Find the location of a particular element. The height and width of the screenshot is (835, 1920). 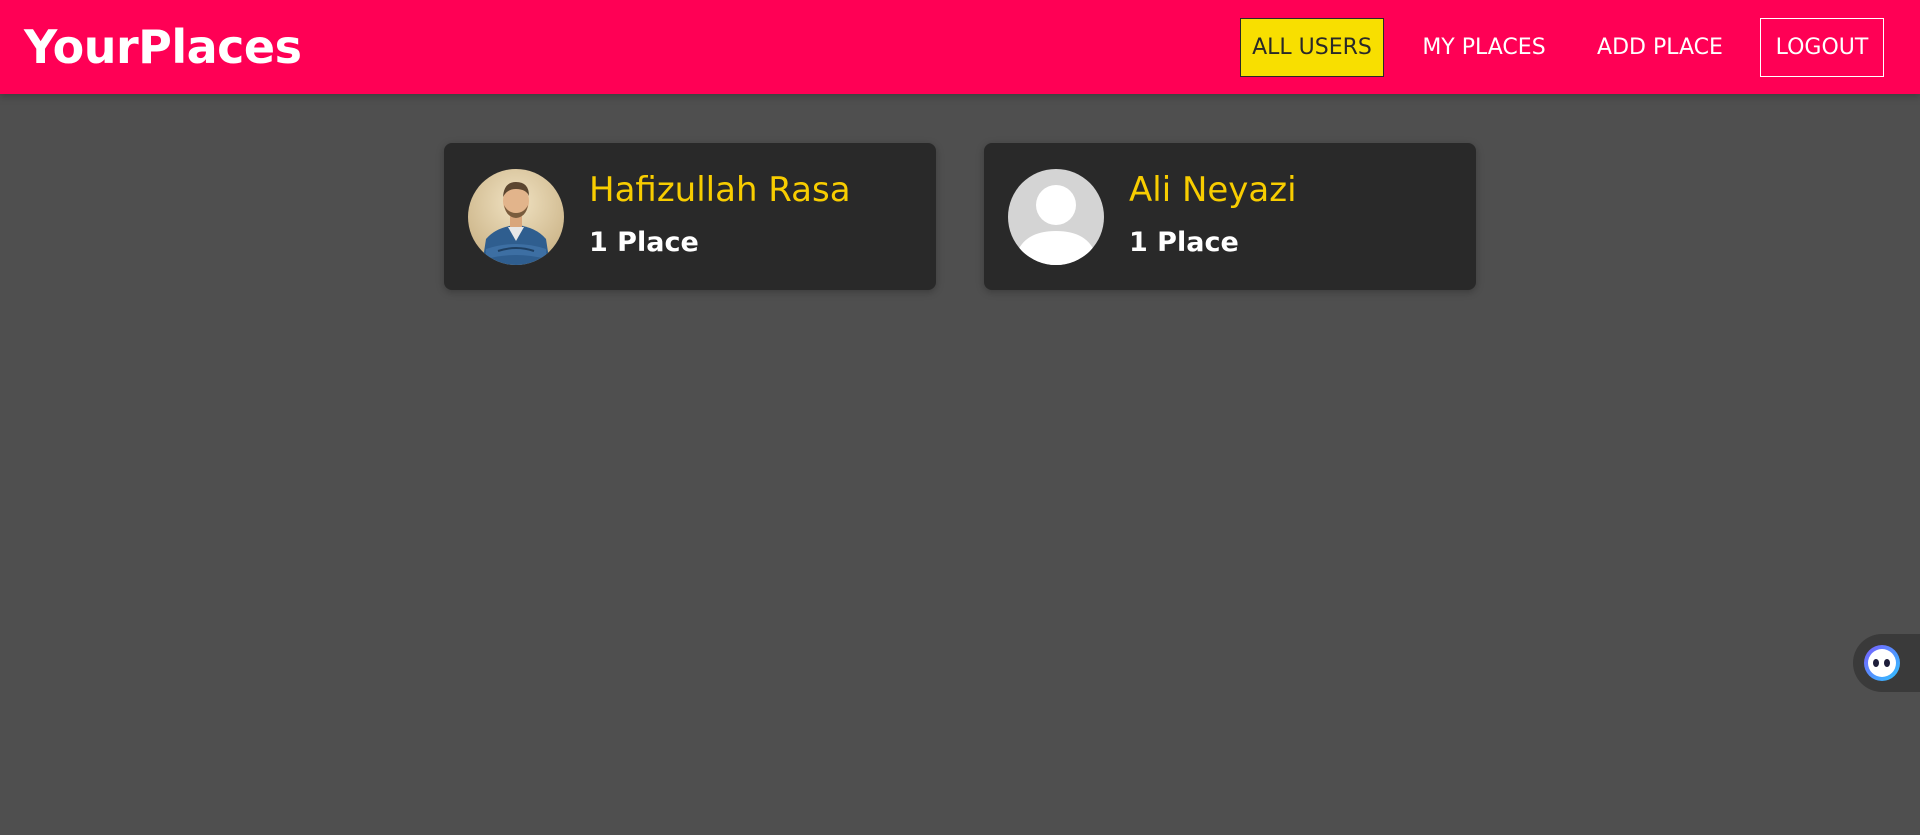

user-avatar-photo is located at coordinates (516, 217).